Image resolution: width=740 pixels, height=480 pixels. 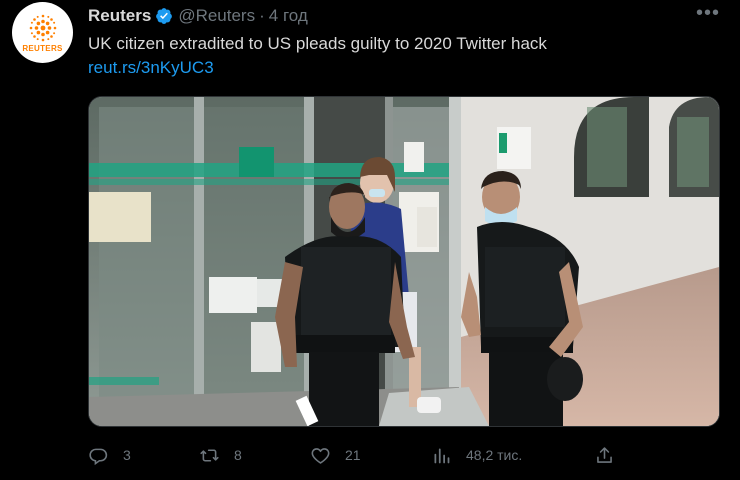 What do you see at coordinates (494, 455) in the screenshot?
I see `views-count: 48,2 тис.` at bounding box center [494, 455].